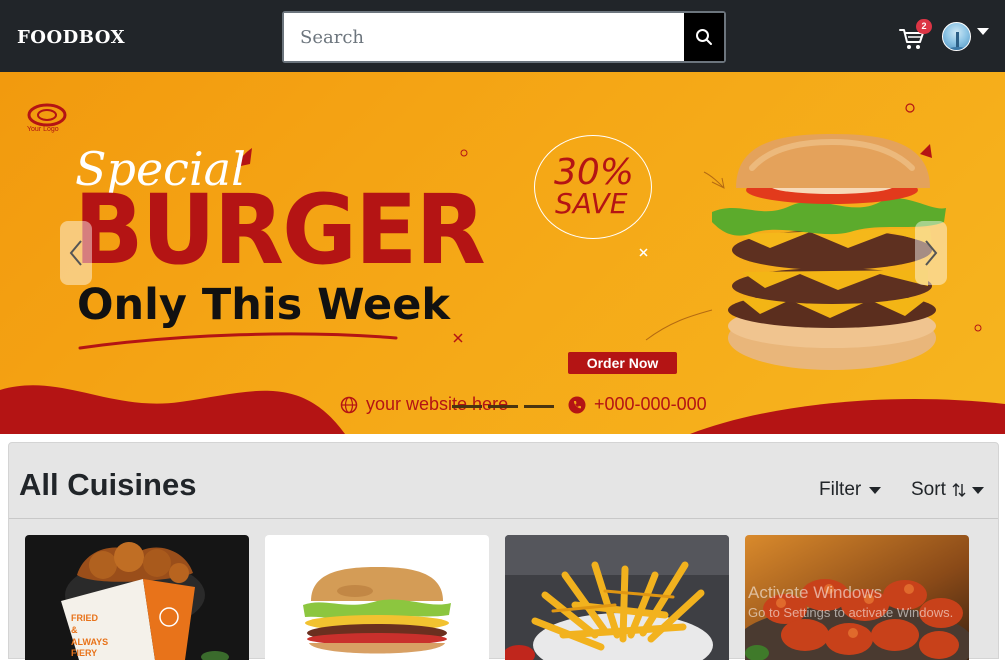 The width and height of the screenshot is (1005, 660). I want to click on cuisine-card-fried-chicken: FRIED & ALWAYS FIERY, so click(137, 597).